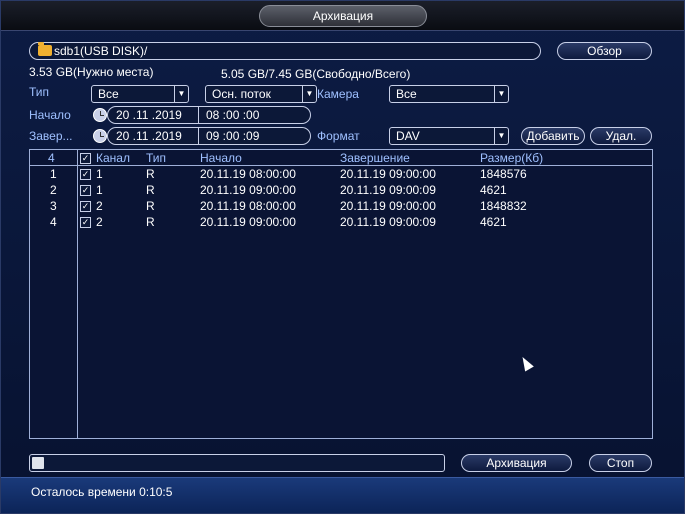 This screenshot has width=685, height=514. I want to click on type-select: Все ▼, so click(140, 94).